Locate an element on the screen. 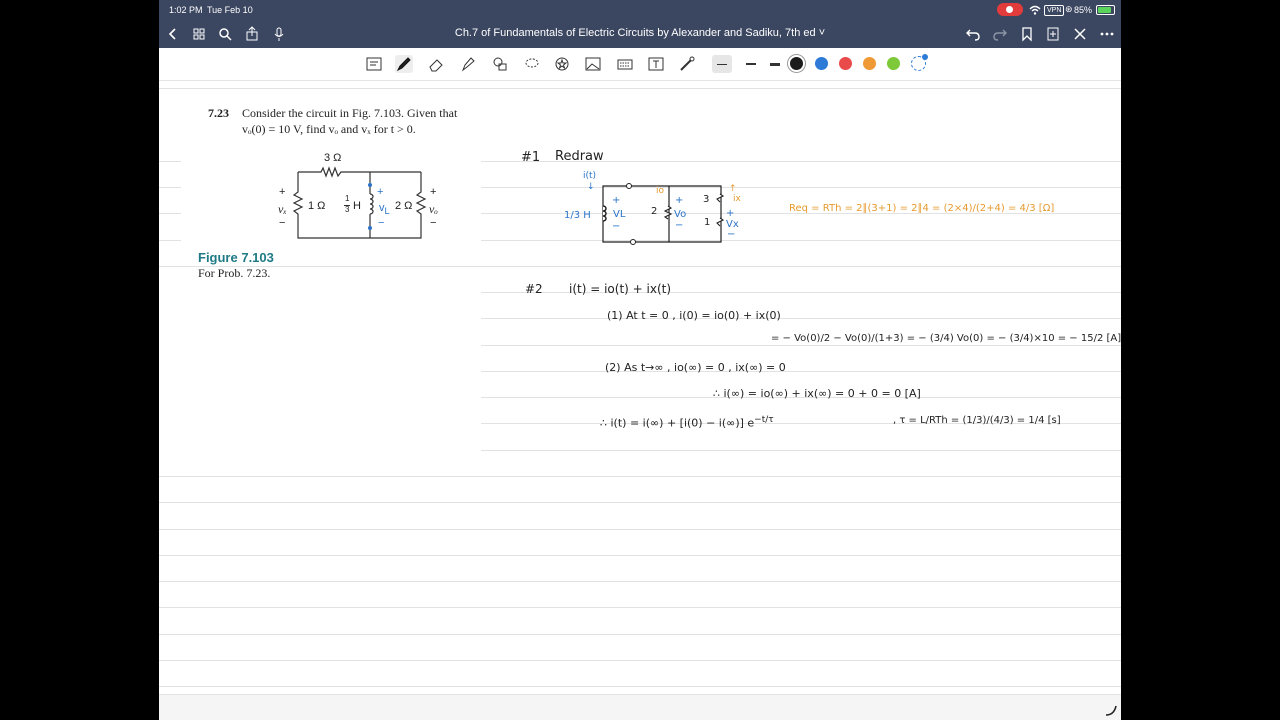 This screenshot has height=720, width=1280. undo-icon is located at coordinates (973, 34).